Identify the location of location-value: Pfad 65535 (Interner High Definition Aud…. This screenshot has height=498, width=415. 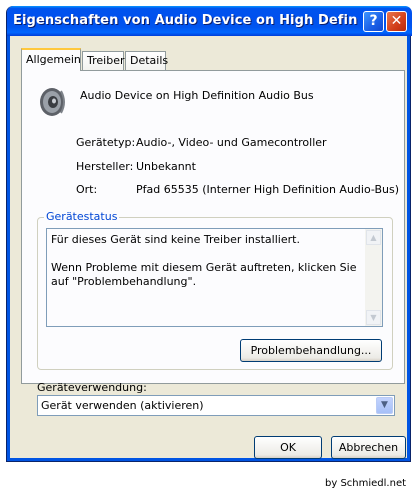
(268, 189).